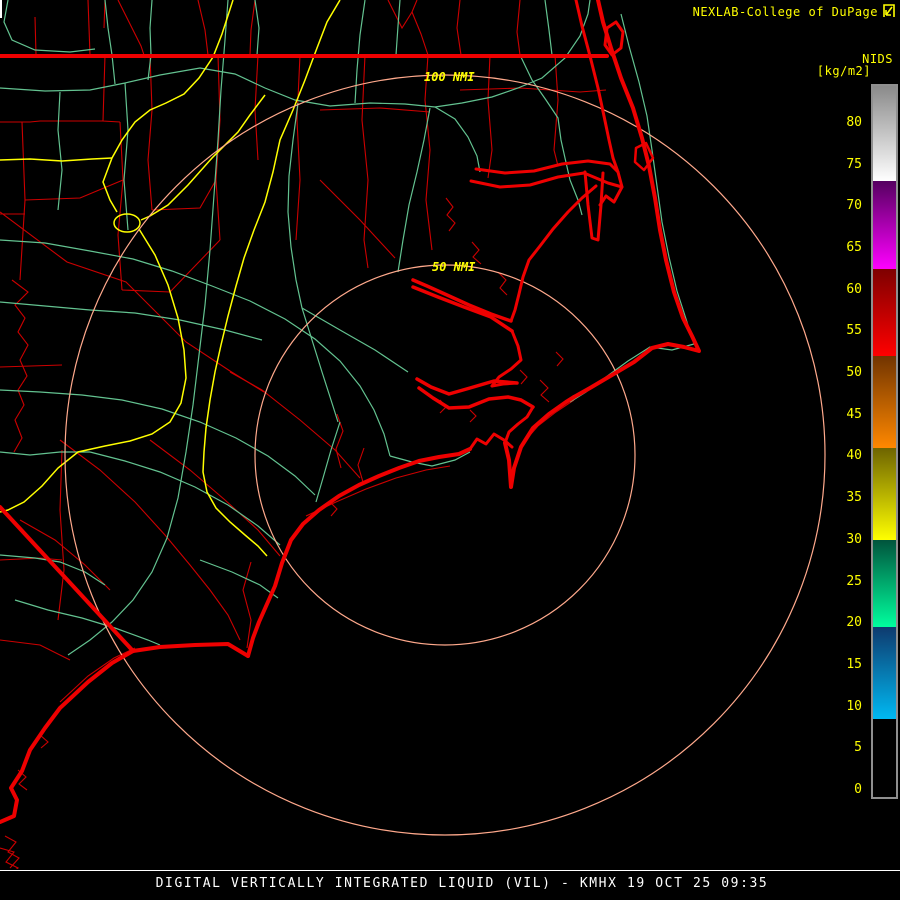 Image resolution: width=900 pixels, height=900 pixels. Describe the element at coordinates (854, 581) in the screenshot. I see `colorbar-tick-label: 25` at that location.